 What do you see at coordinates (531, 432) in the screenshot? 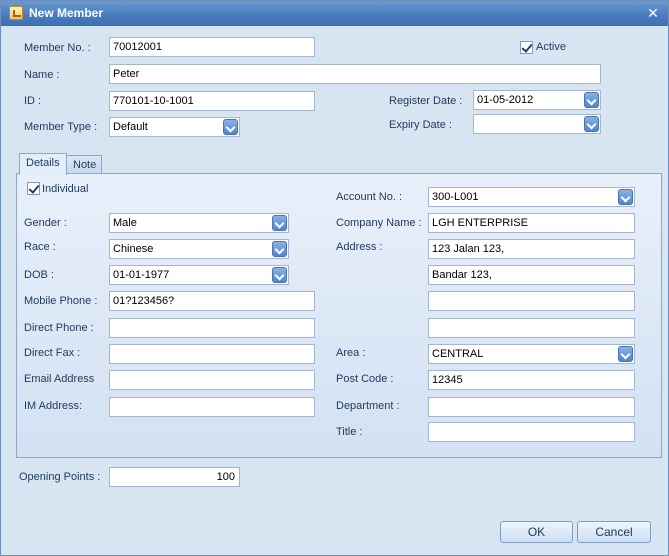
I see `title-input` at bounding box center [531, 432].